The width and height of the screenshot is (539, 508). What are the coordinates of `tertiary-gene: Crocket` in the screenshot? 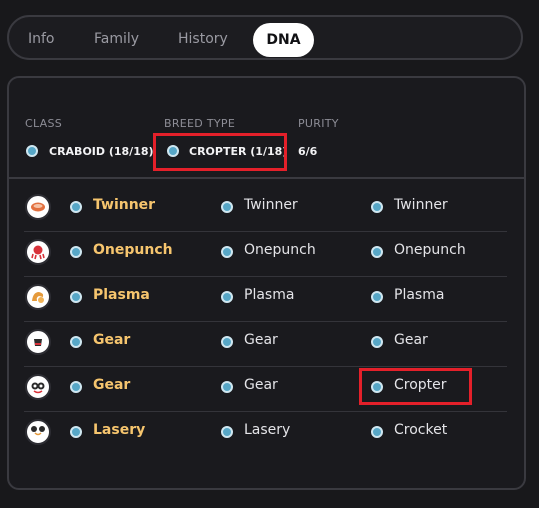 It's located at (421, 430).